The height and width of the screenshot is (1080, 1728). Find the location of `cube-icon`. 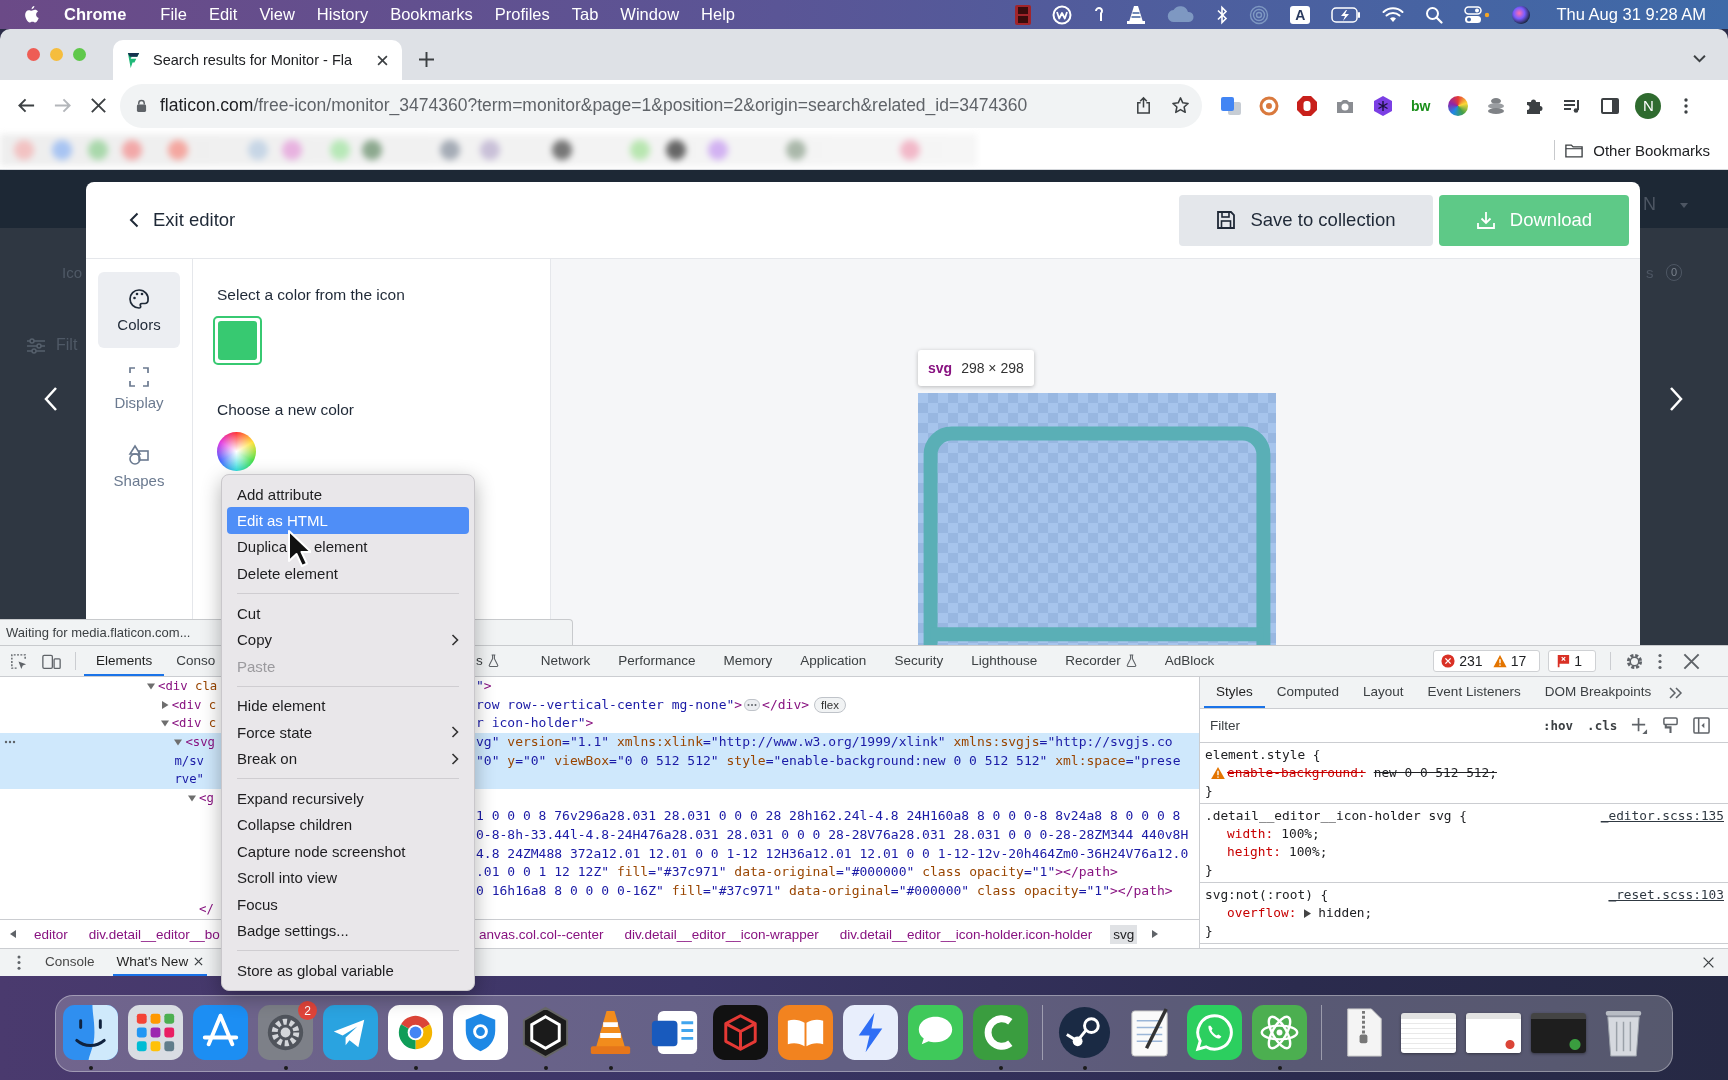

cube-icon is located at coordinates (740, 1032).